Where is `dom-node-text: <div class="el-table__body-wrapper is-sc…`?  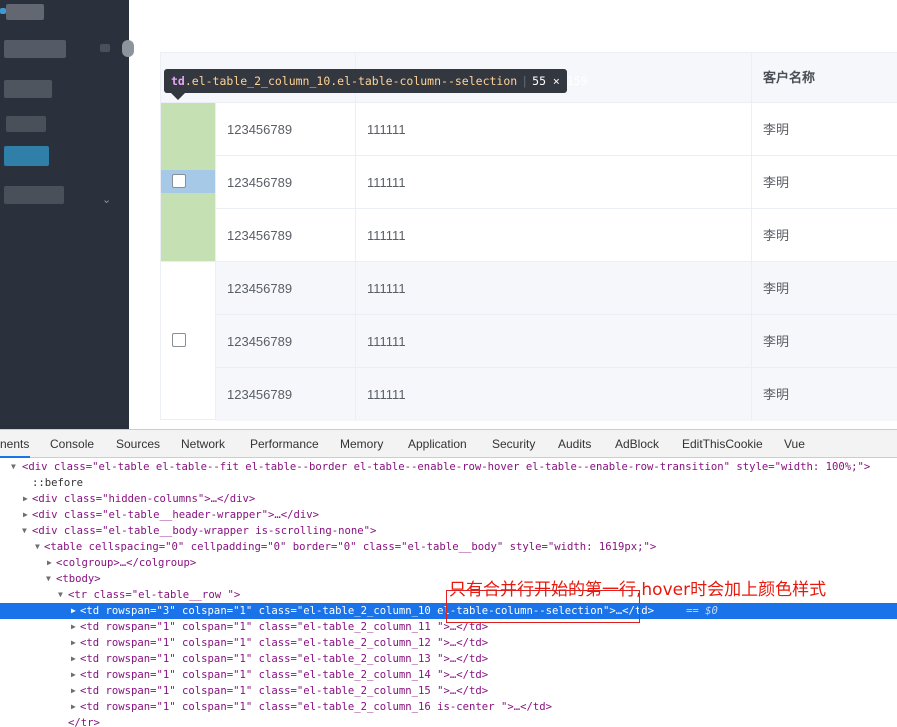 dom-node-text: <div class="el-table__body-wrapper is-sc… is located at coordinates (204, 531).